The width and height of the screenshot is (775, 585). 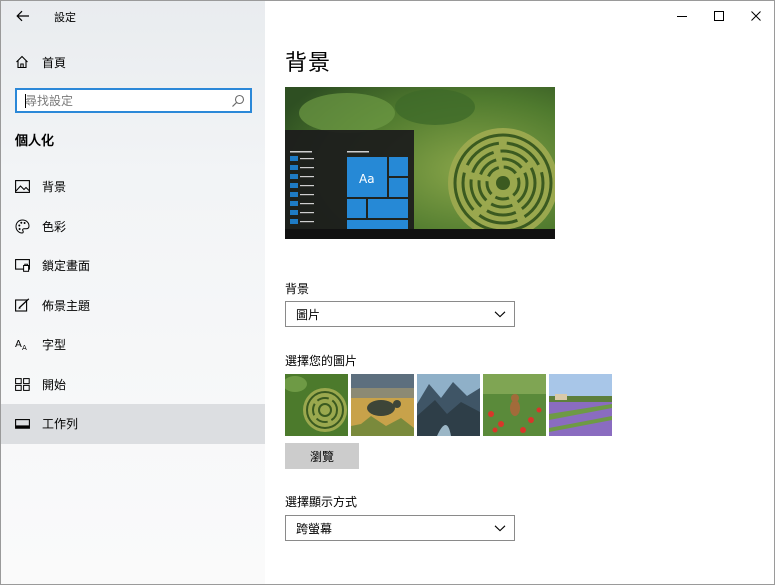 I want to click on sidebar-item-background: 背景, so click(x=133, y=187).